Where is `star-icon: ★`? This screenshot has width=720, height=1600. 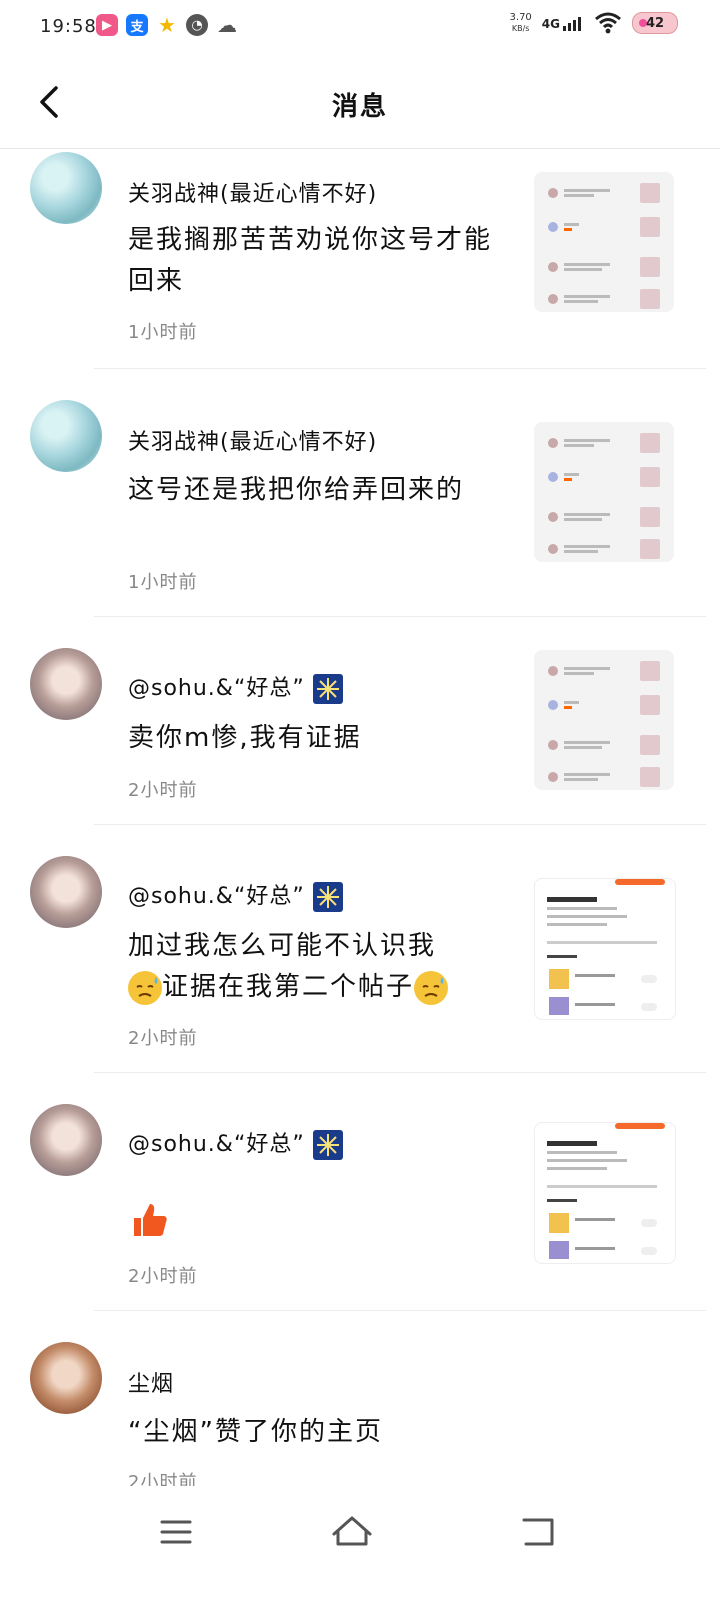
star-icon: ★ is located at coordinates (167, 25).